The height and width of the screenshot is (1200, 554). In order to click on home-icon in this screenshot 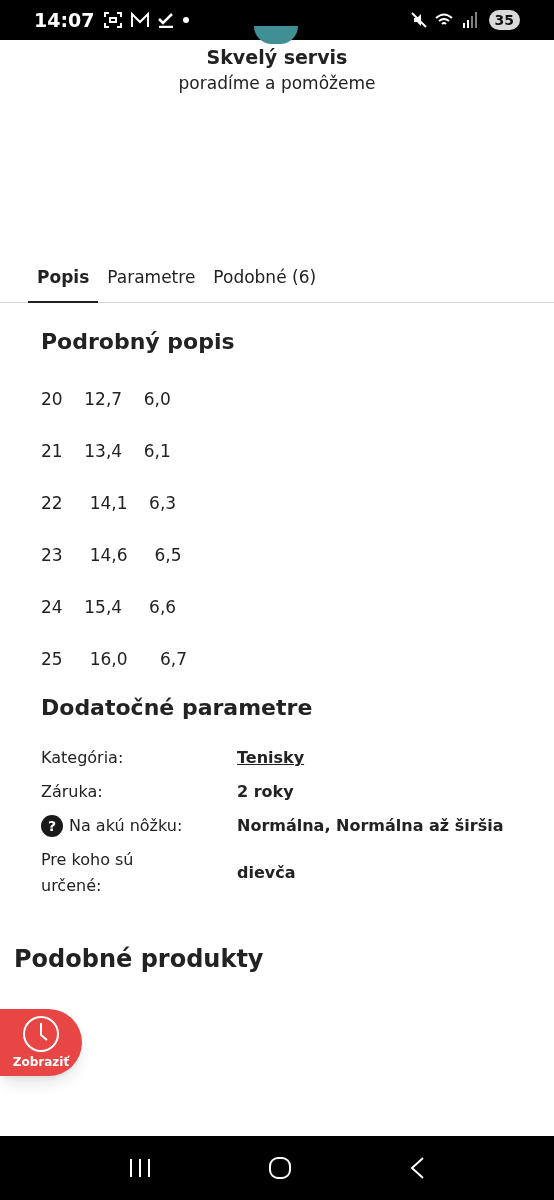, I will do `click(280, 1168)`.